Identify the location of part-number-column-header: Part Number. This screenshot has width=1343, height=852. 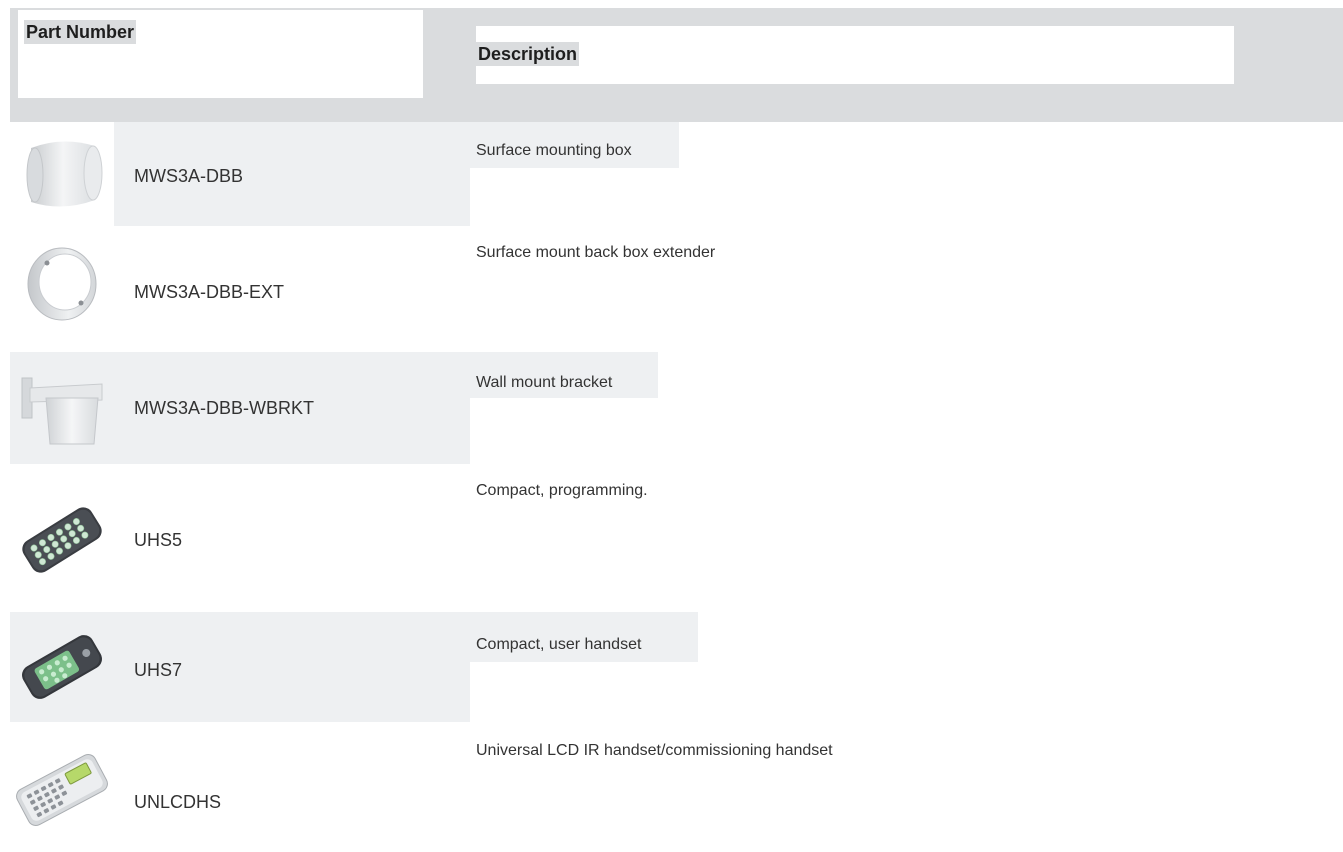
(80, 32).